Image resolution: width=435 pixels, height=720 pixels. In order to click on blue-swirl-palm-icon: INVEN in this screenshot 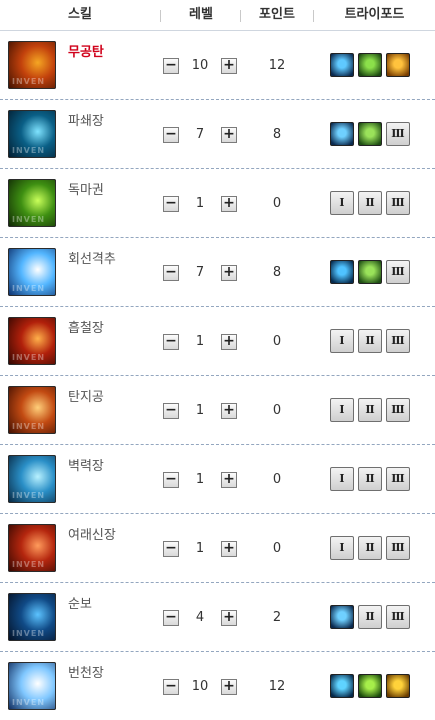, I will do `click(32, 134)`.